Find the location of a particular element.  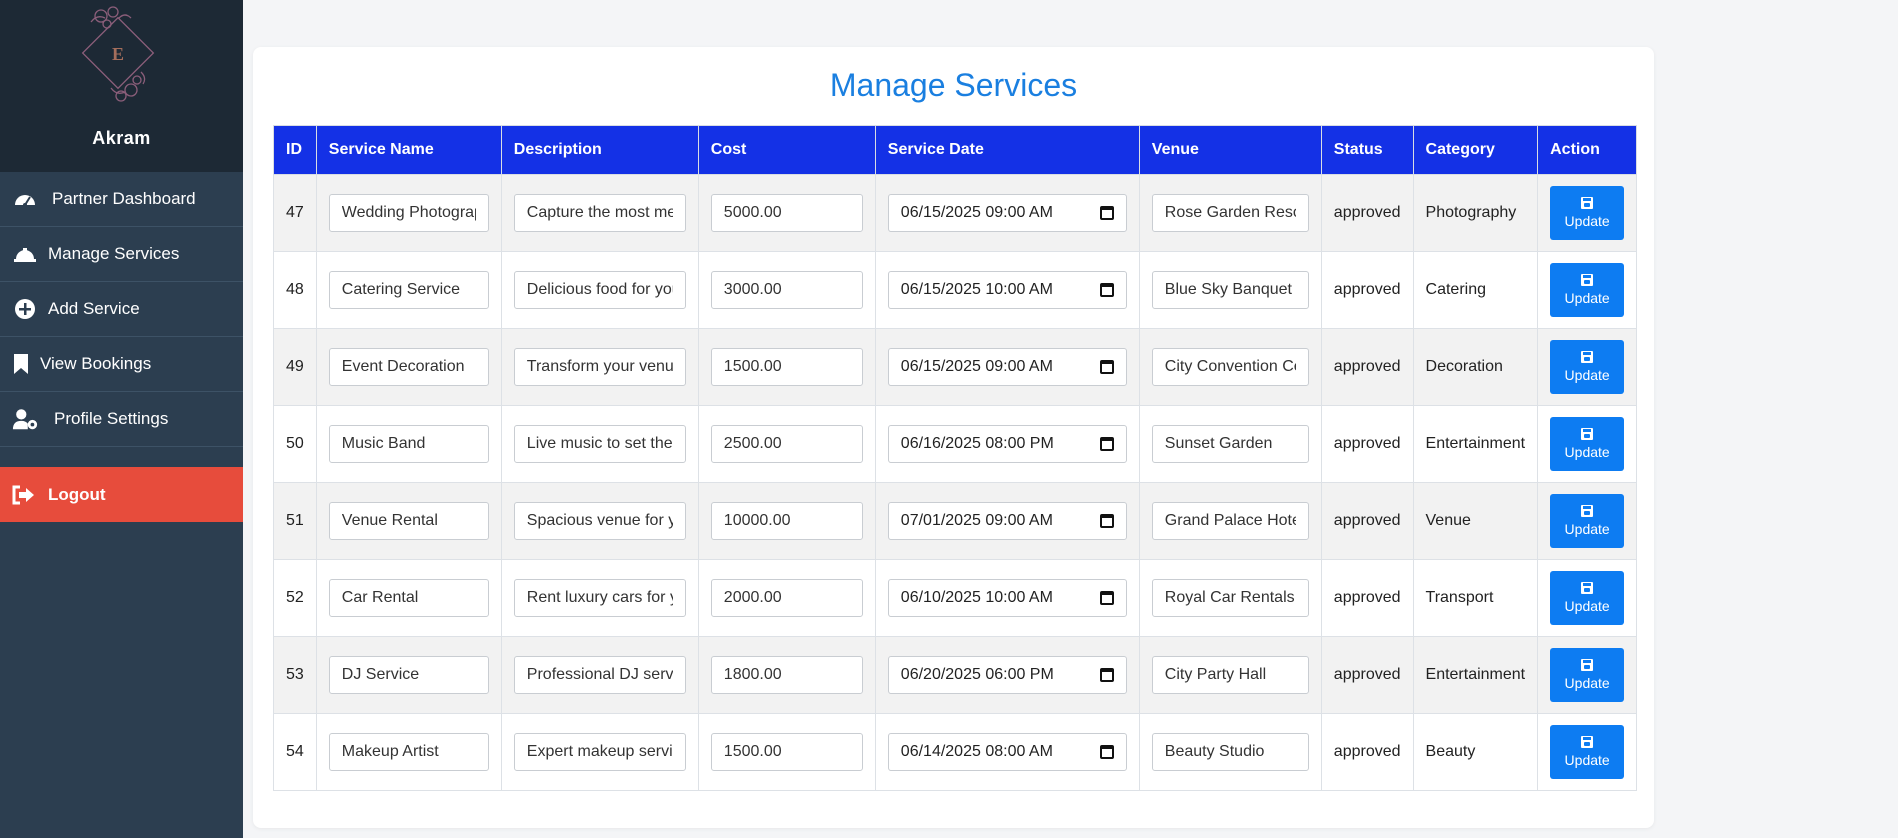

plus-circle-icon is located at coordinates (25, 309).